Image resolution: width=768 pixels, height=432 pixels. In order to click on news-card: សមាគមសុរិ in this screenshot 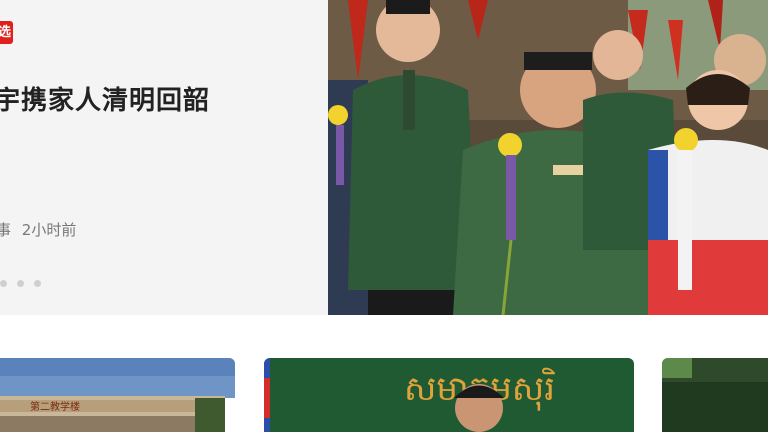, I will do `click(449, 395)`.